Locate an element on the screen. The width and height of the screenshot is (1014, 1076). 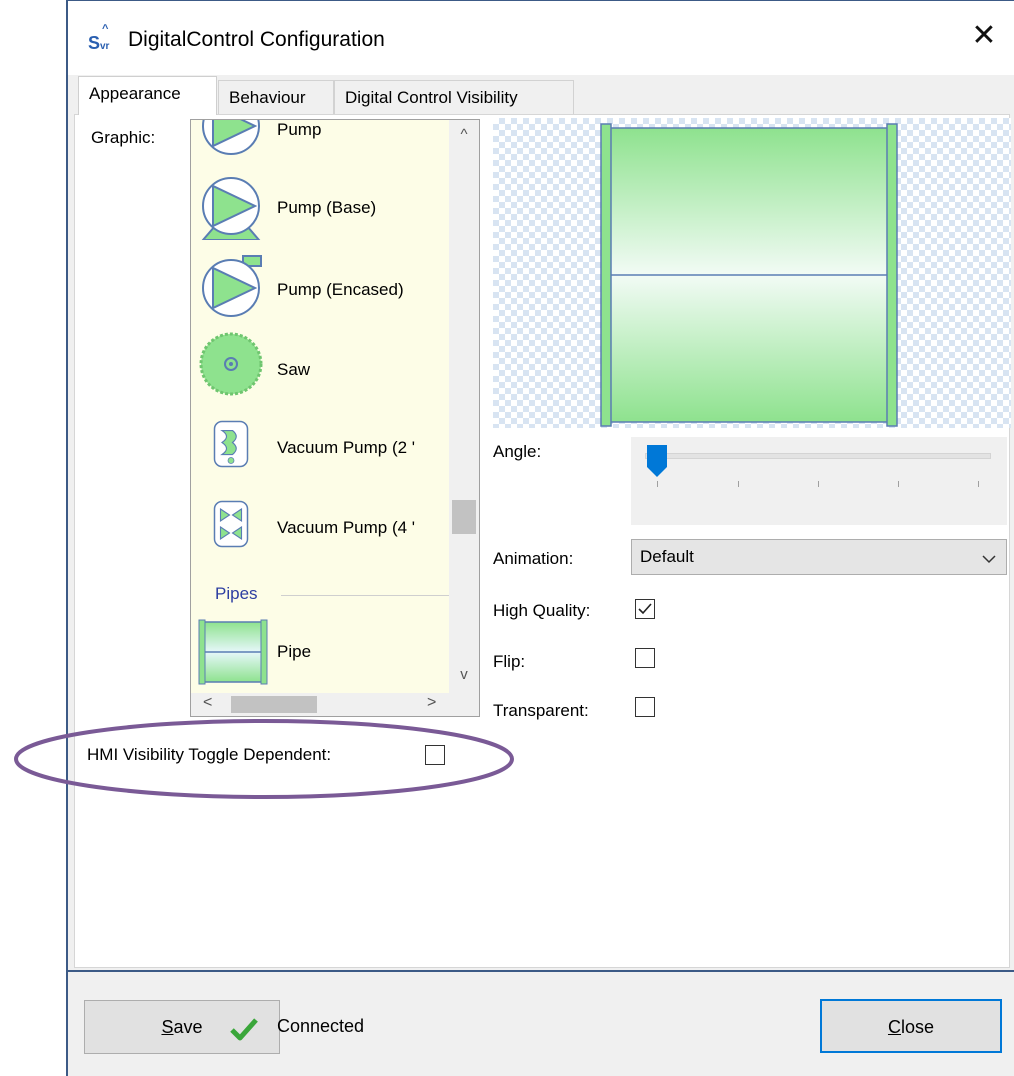
close-button: Close is located at coordinates (911, 1026).